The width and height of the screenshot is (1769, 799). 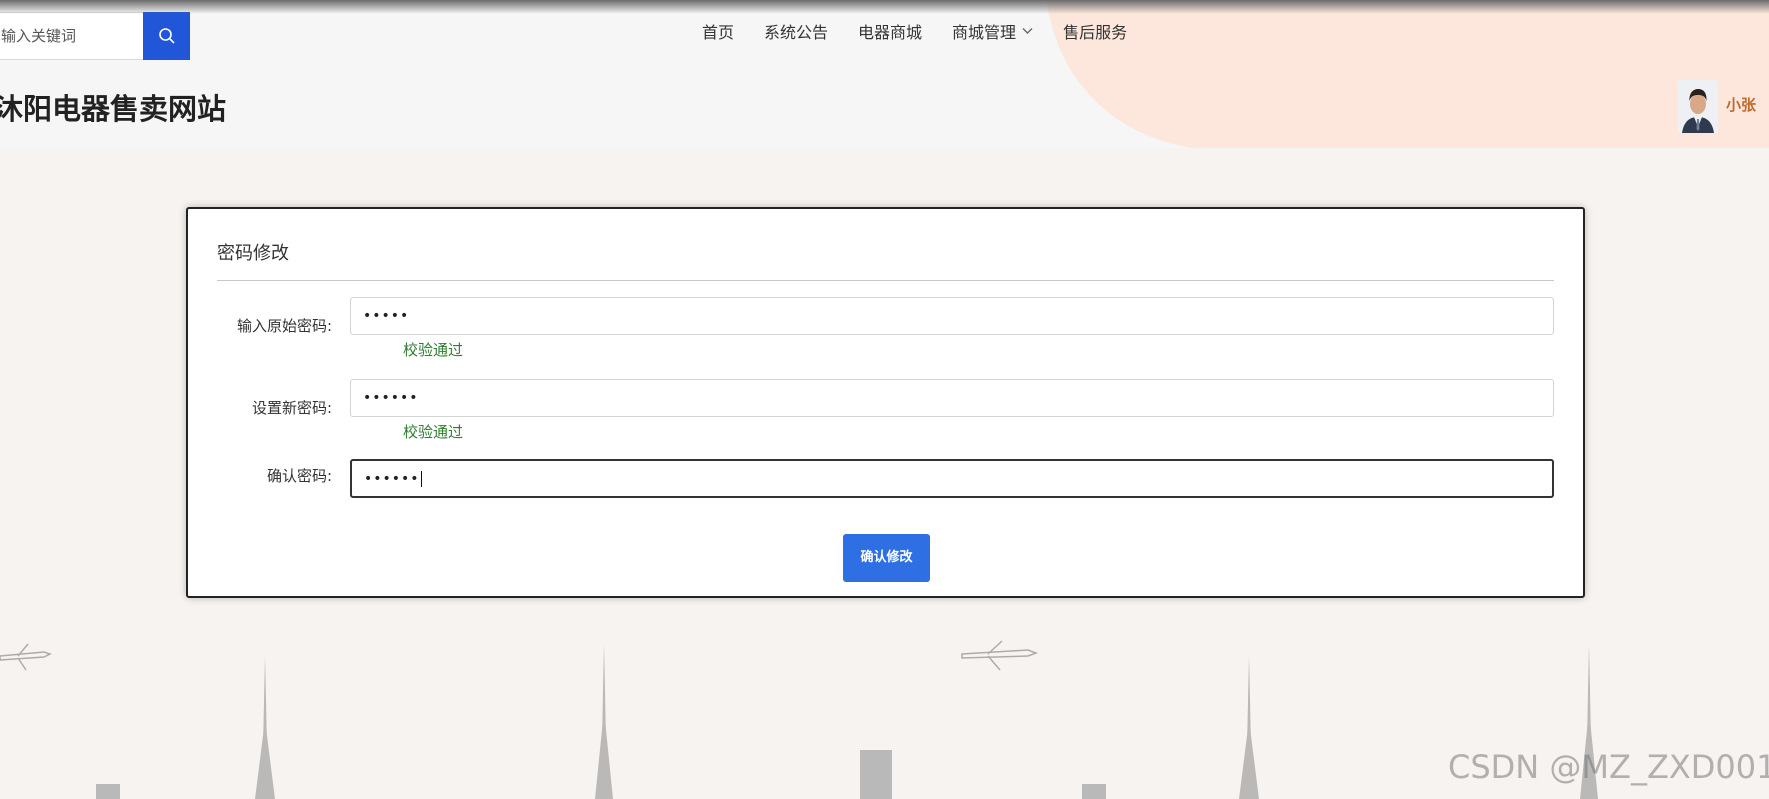 What do you see at coordinates (433, 432) in the screenshot?
I see `new-password-hint: 校验通过` at bounding box center [433, 432].